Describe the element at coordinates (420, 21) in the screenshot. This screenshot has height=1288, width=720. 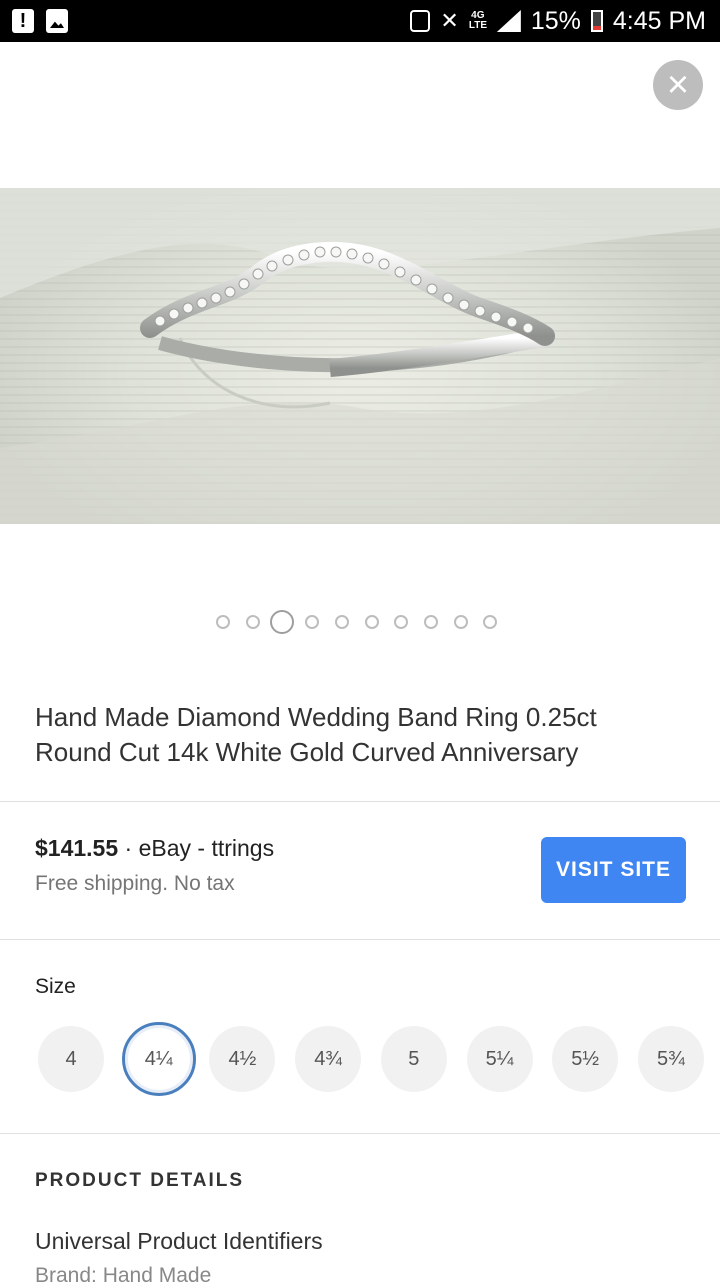
I see `nfc-icon` at that location.